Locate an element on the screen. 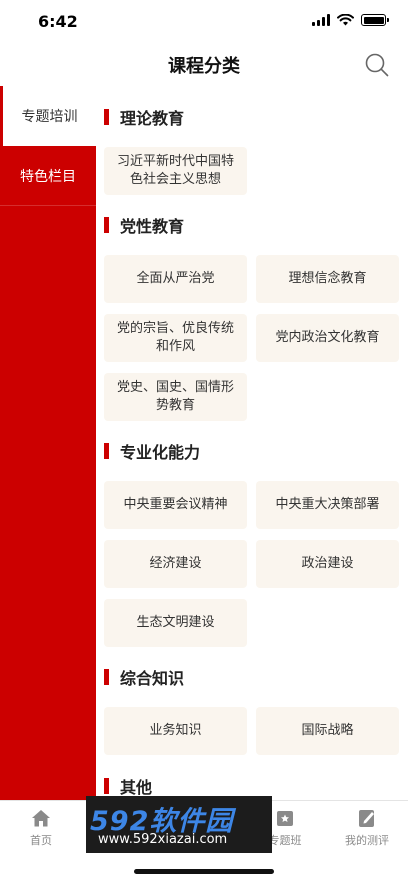 The image size is (408, 883). category-chip: 党史、国史、国情形势教育 is located at coordinates (175, 397).